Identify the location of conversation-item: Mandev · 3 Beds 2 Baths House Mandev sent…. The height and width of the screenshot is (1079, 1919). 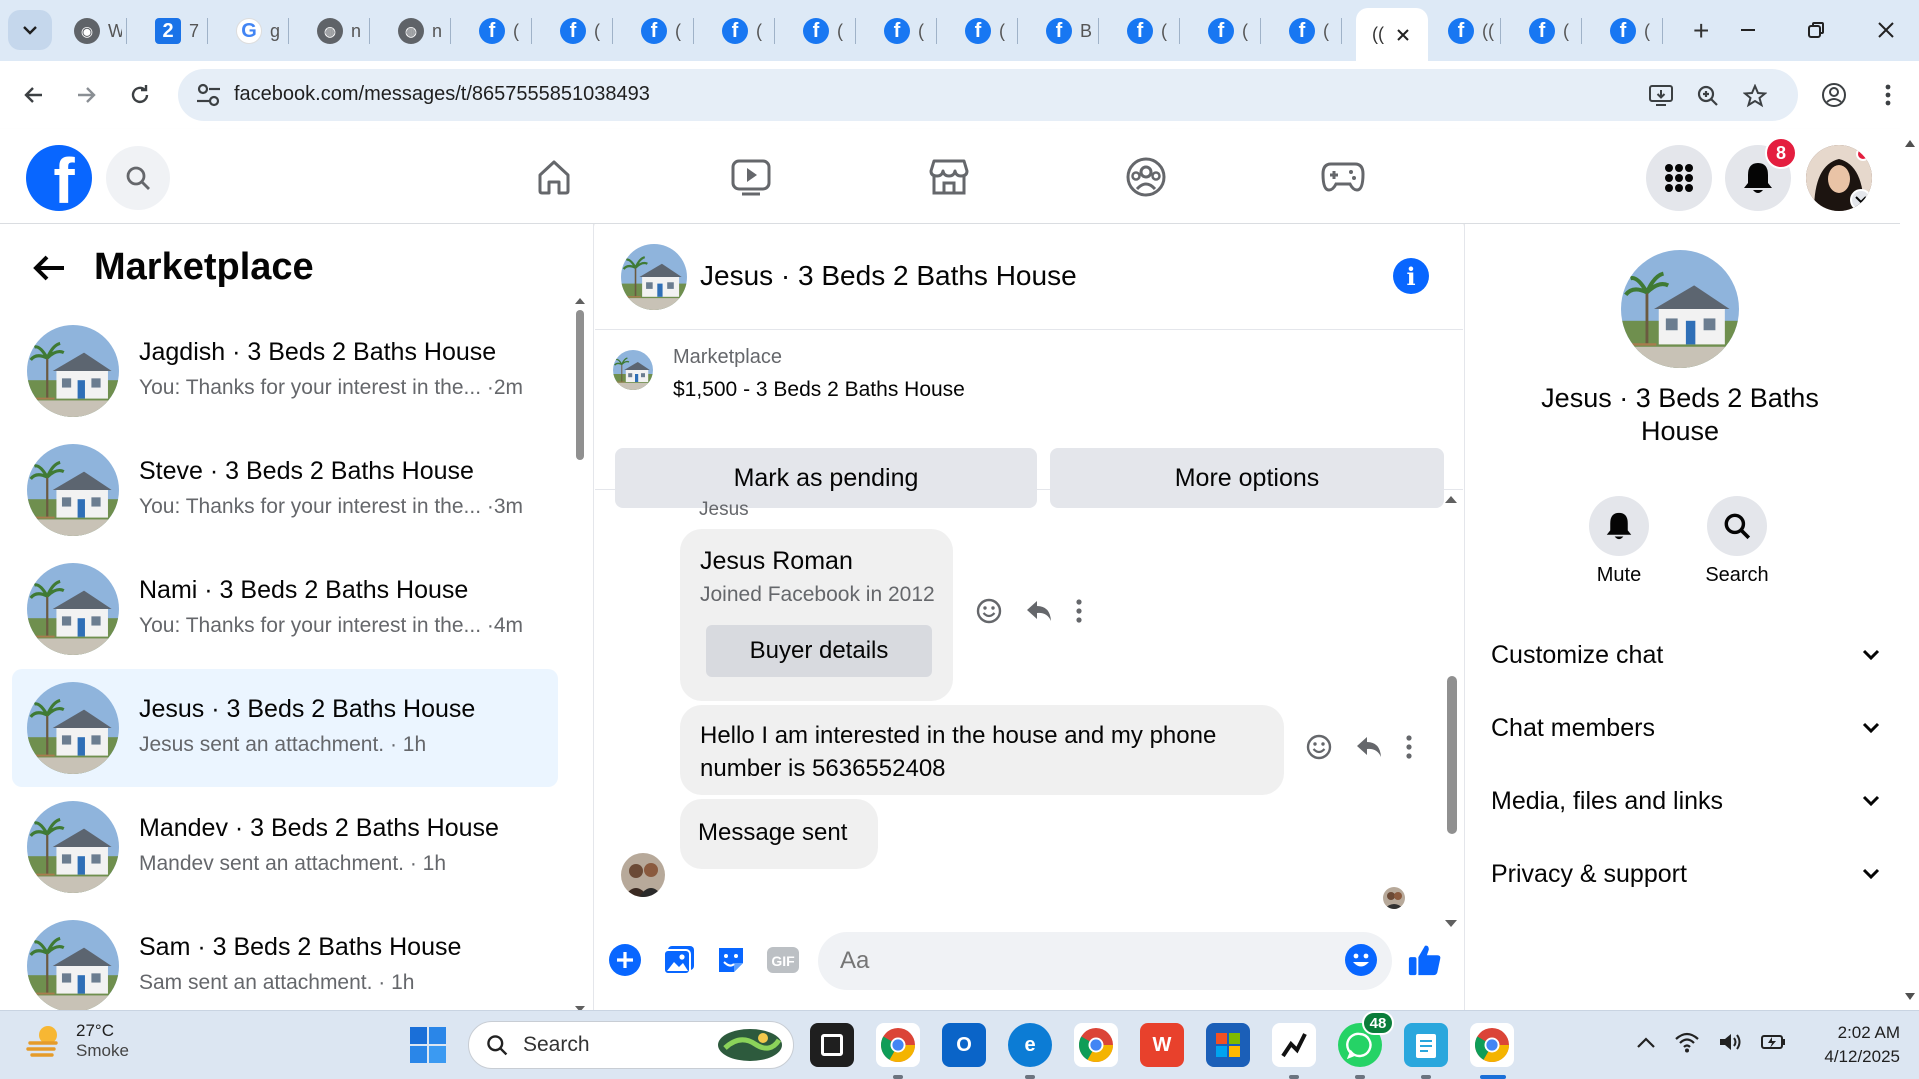
(285, 847).